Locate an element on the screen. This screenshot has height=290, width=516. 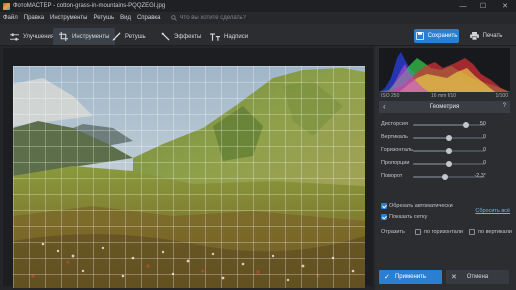
sliders-icon is located at coordinates (14, 36).